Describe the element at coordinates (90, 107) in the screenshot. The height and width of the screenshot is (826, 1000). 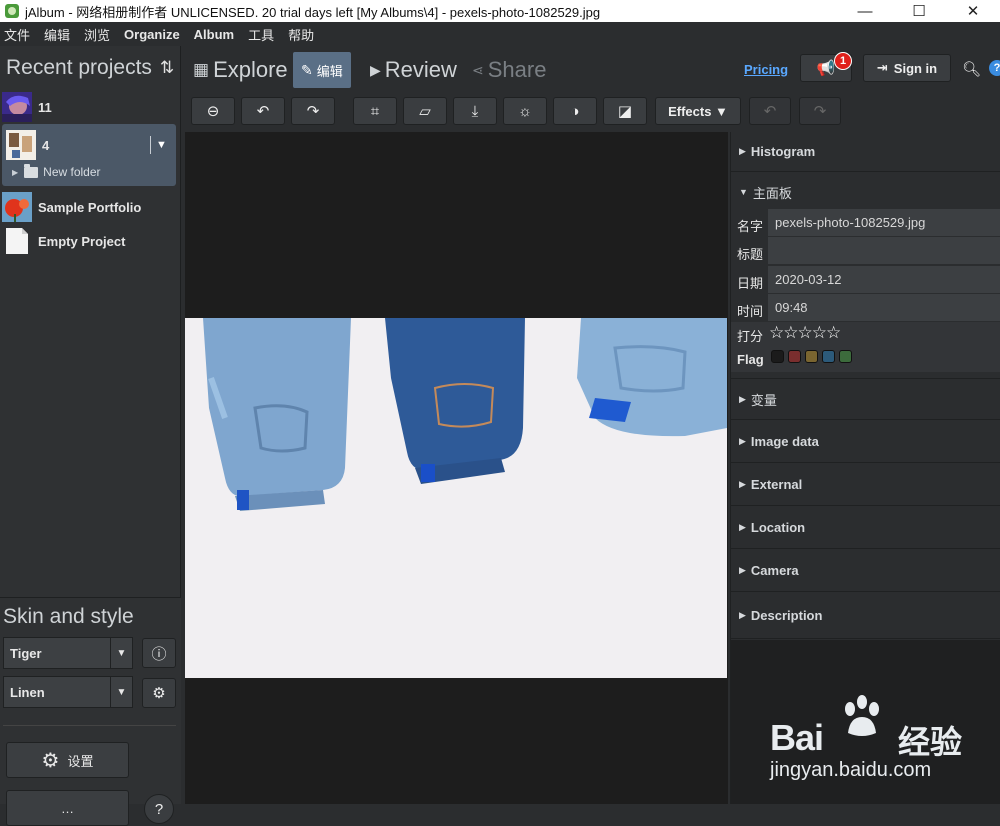
I see `project-item-11: 11` at that location.